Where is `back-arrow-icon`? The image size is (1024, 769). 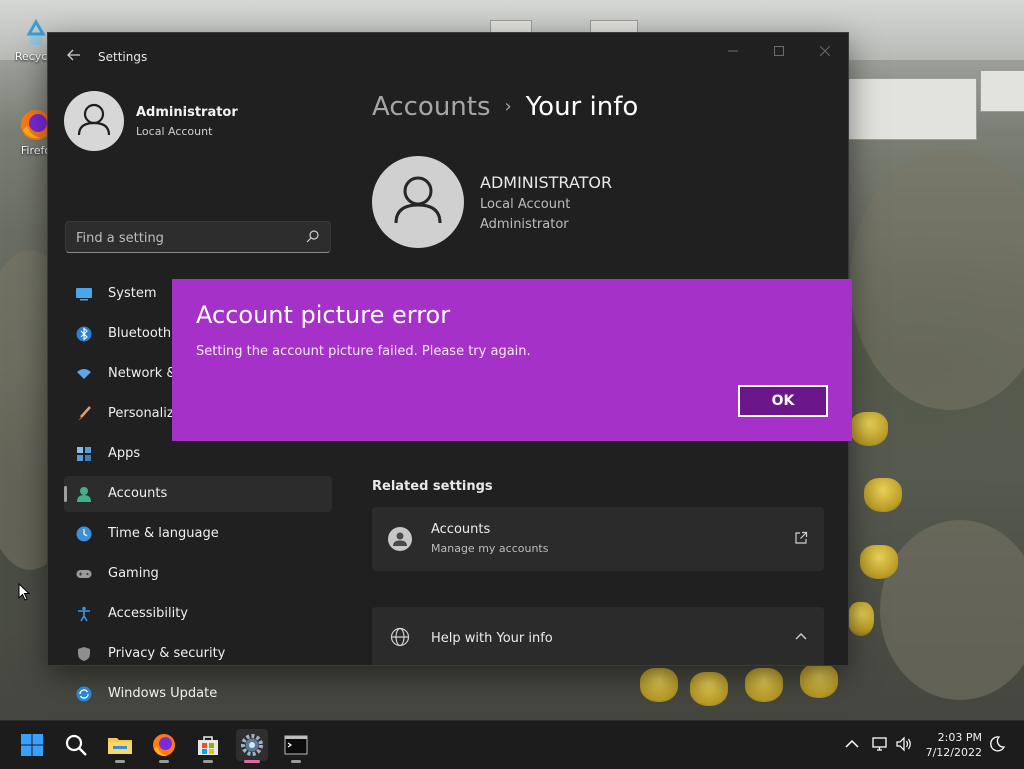 back-arrow-icon is located at coordinates (73, 55).